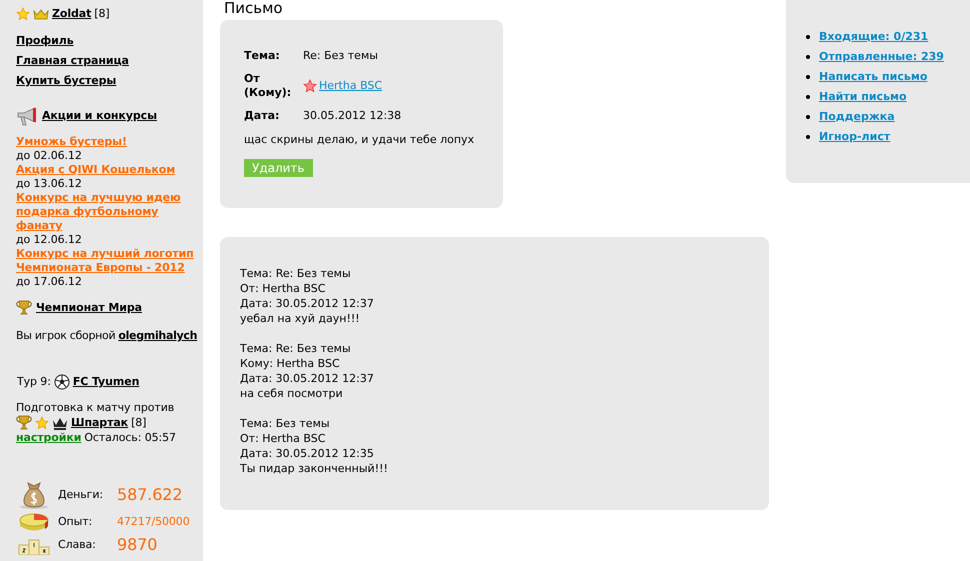 The width and height of the screenshot is (970, 561). I want to click on field-label: От (Кому):, so click(268, 86).